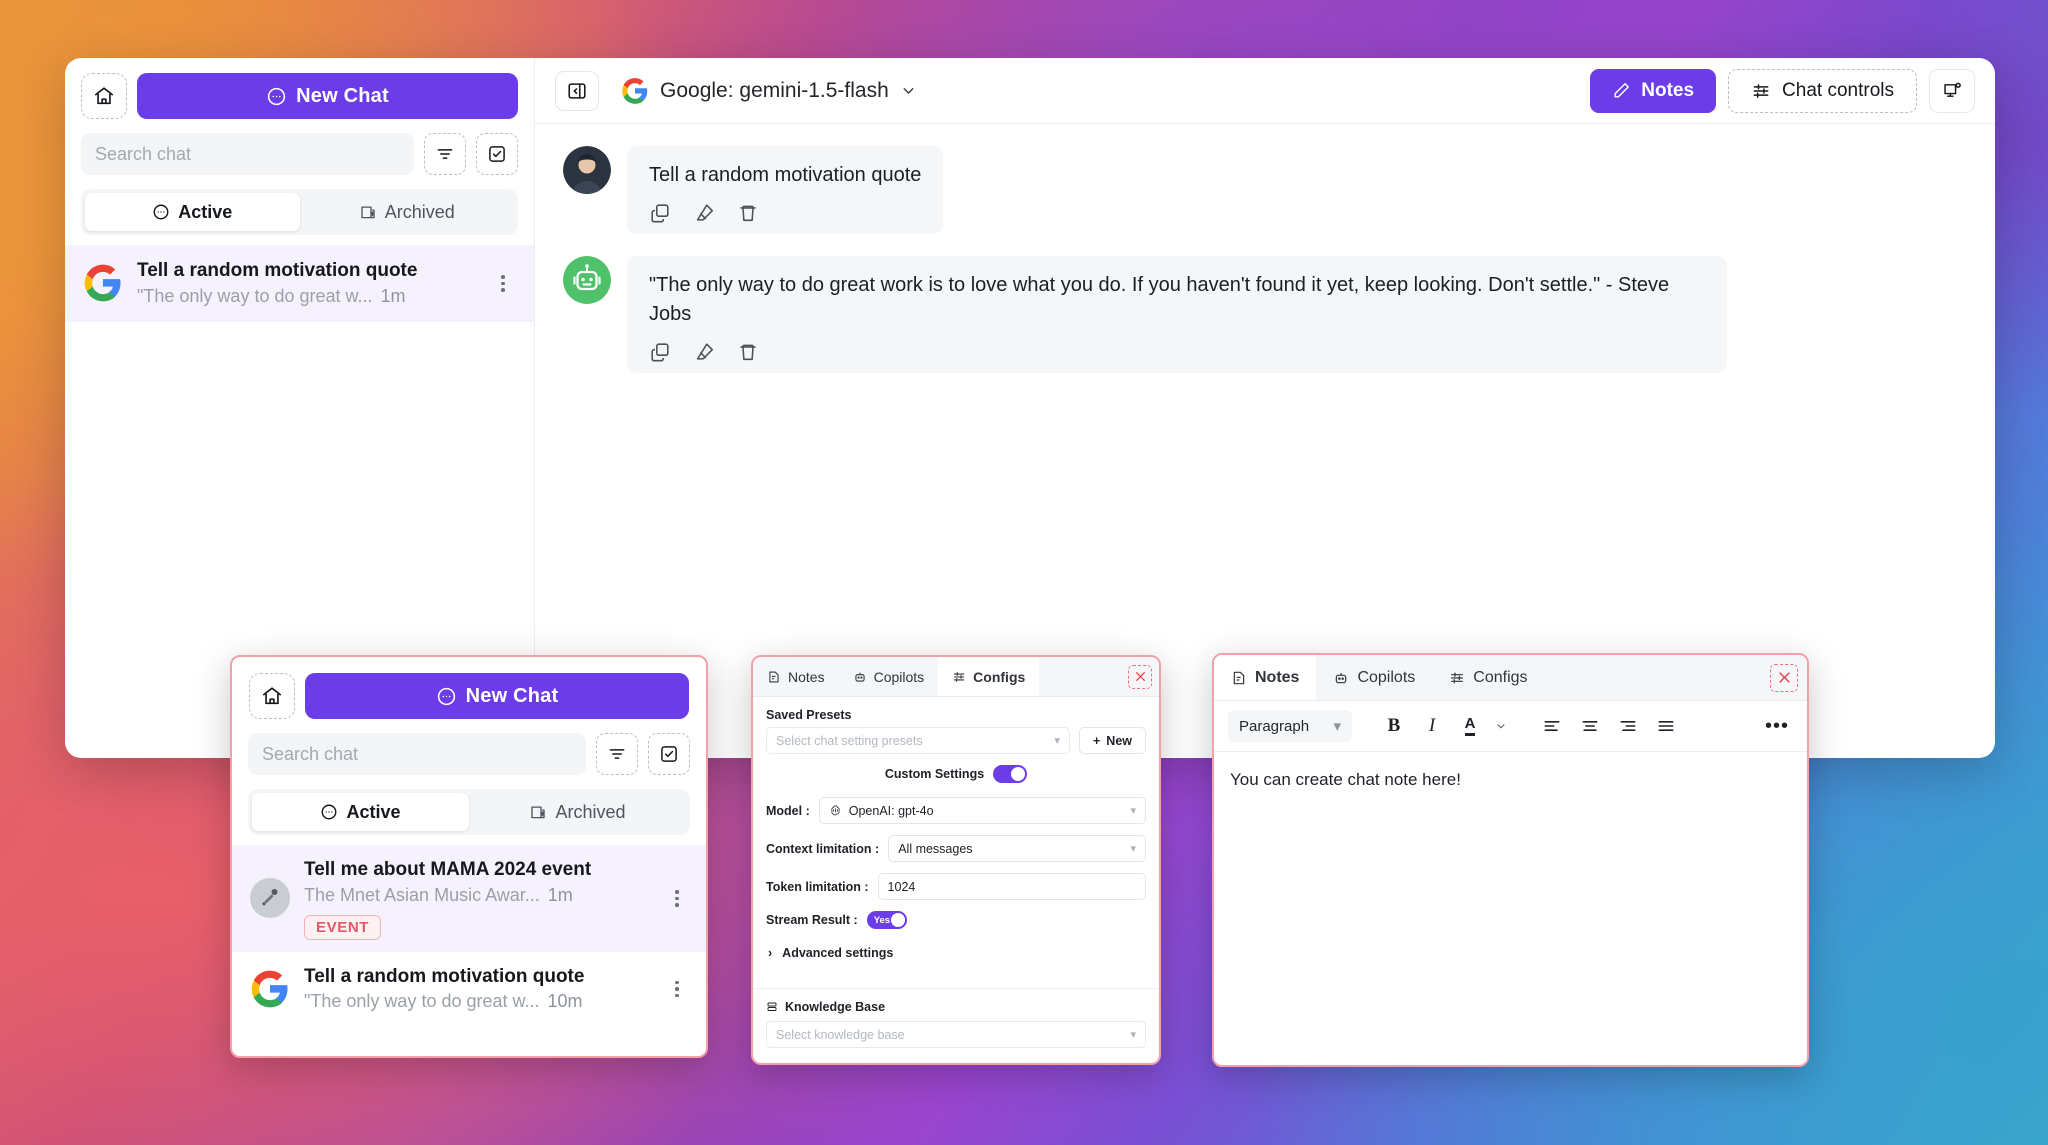 The image size is (2048, 1145). Describe the element at coordinates (901, 886) in the screenshot. I see `token-limitation-value: 1024` at that location.